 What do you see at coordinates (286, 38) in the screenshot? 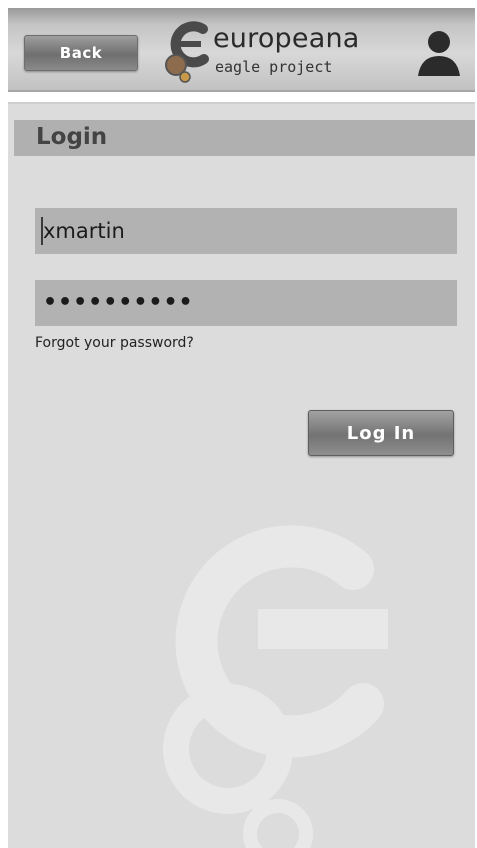
I see `brand-name: europeana` at bounding box center [286, 38].